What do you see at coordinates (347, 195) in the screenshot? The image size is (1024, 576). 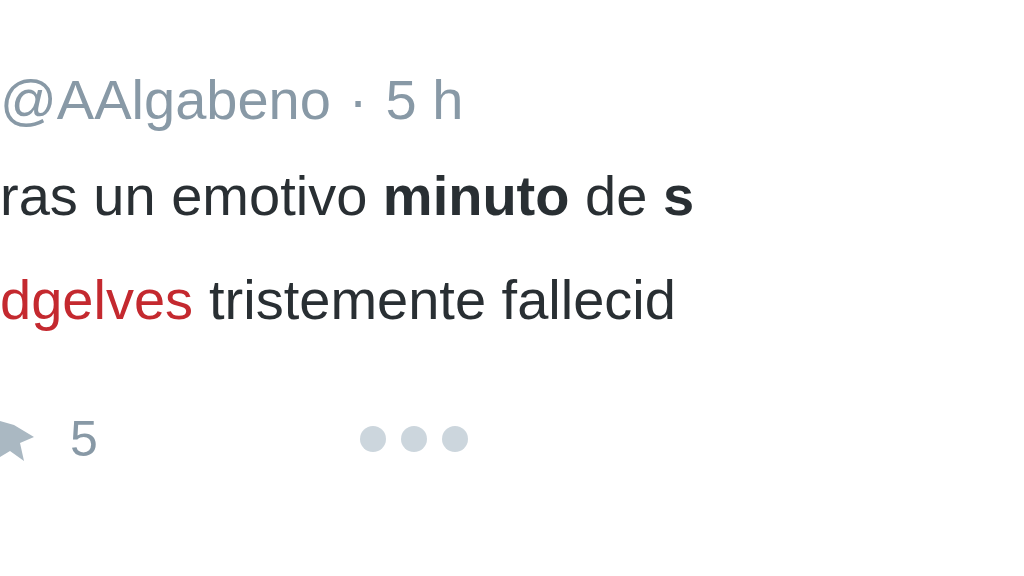 I see `tweet-text: ras un emotivo minuto de s` at bounding box center [347, 195].